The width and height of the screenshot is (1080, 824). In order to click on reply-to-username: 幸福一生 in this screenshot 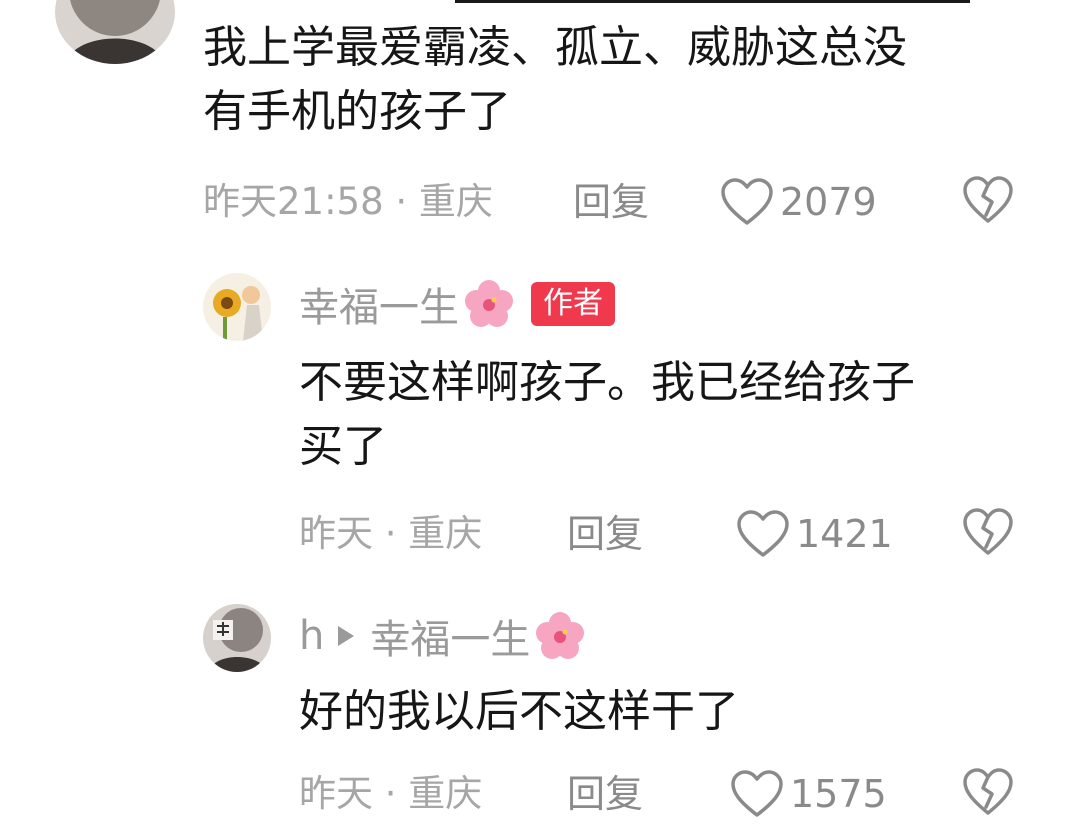, I will do `click(450, 636)`.